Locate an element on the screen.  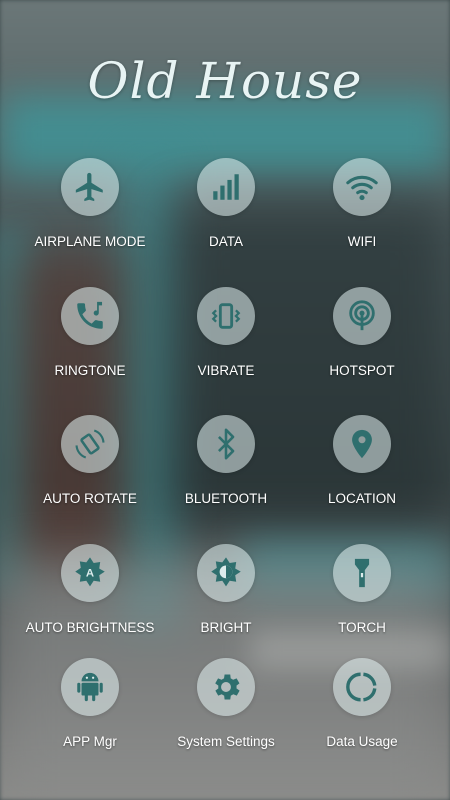
tile-label: VIBRATE is located at coordinates (226, 370).